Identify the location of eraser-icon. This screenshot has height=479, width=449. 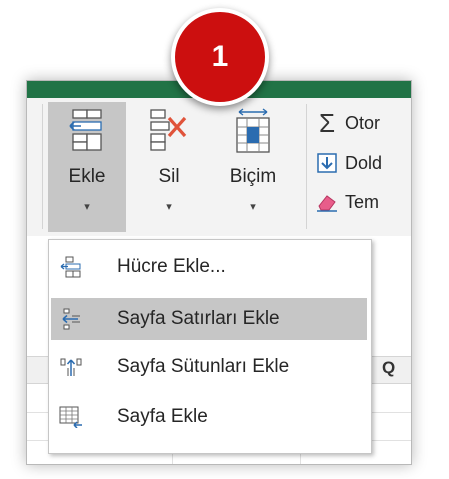
(327, 202).